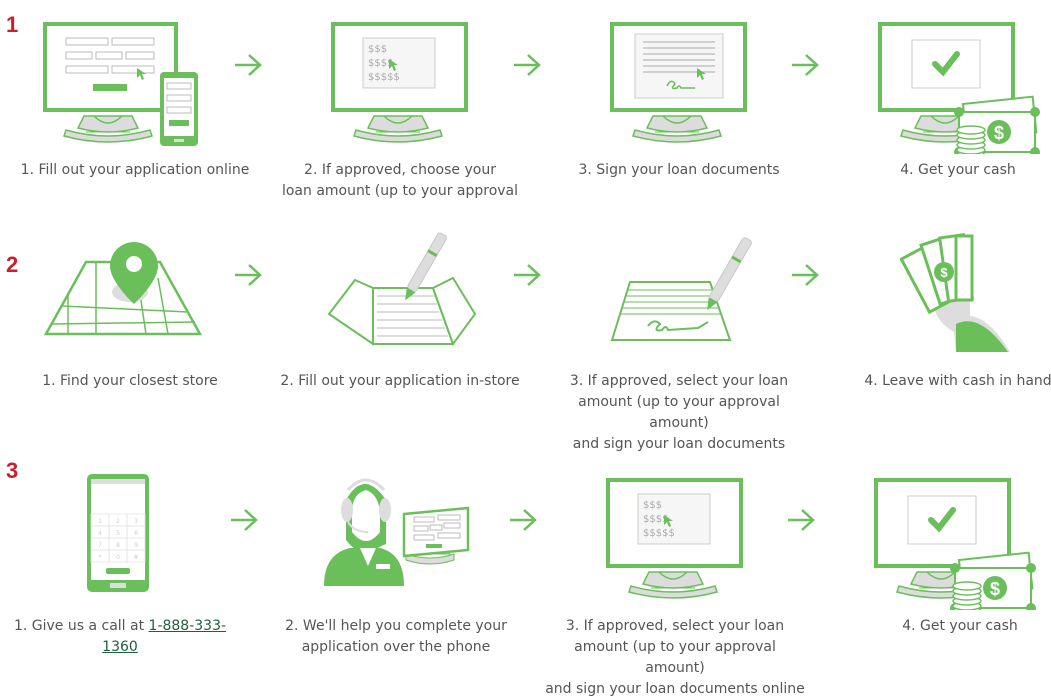  What do you see at coordinates (135, 170) in the screenshot?
I see `step-caption: 1. Fill out your application online` at bounding box center [135, 170].